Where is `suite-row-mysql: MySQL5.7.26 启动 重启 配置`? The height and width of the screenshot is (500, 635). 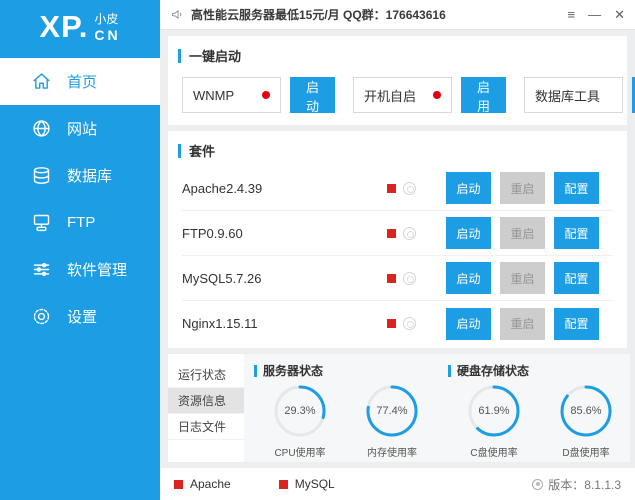
suite-row-mysql: MySQL5.7.26 启动 重启 配置 is located at coordinates (397, 278).